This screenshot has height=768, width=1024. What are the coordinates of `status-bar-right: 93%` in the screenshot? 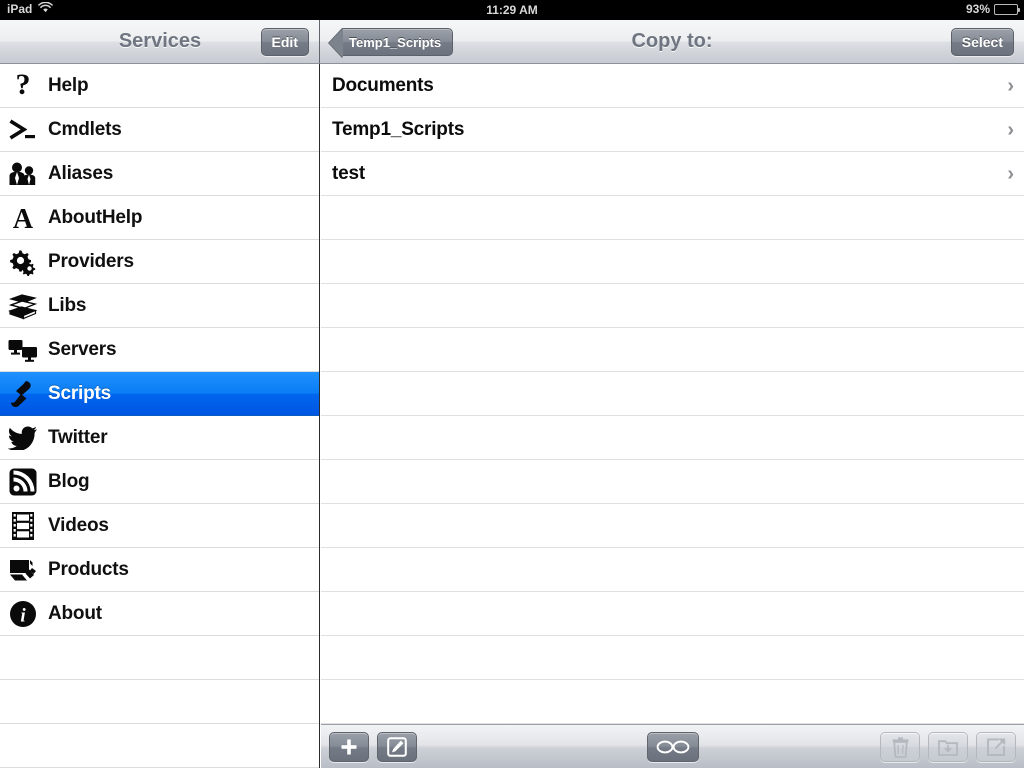 It's located at (992, 9).